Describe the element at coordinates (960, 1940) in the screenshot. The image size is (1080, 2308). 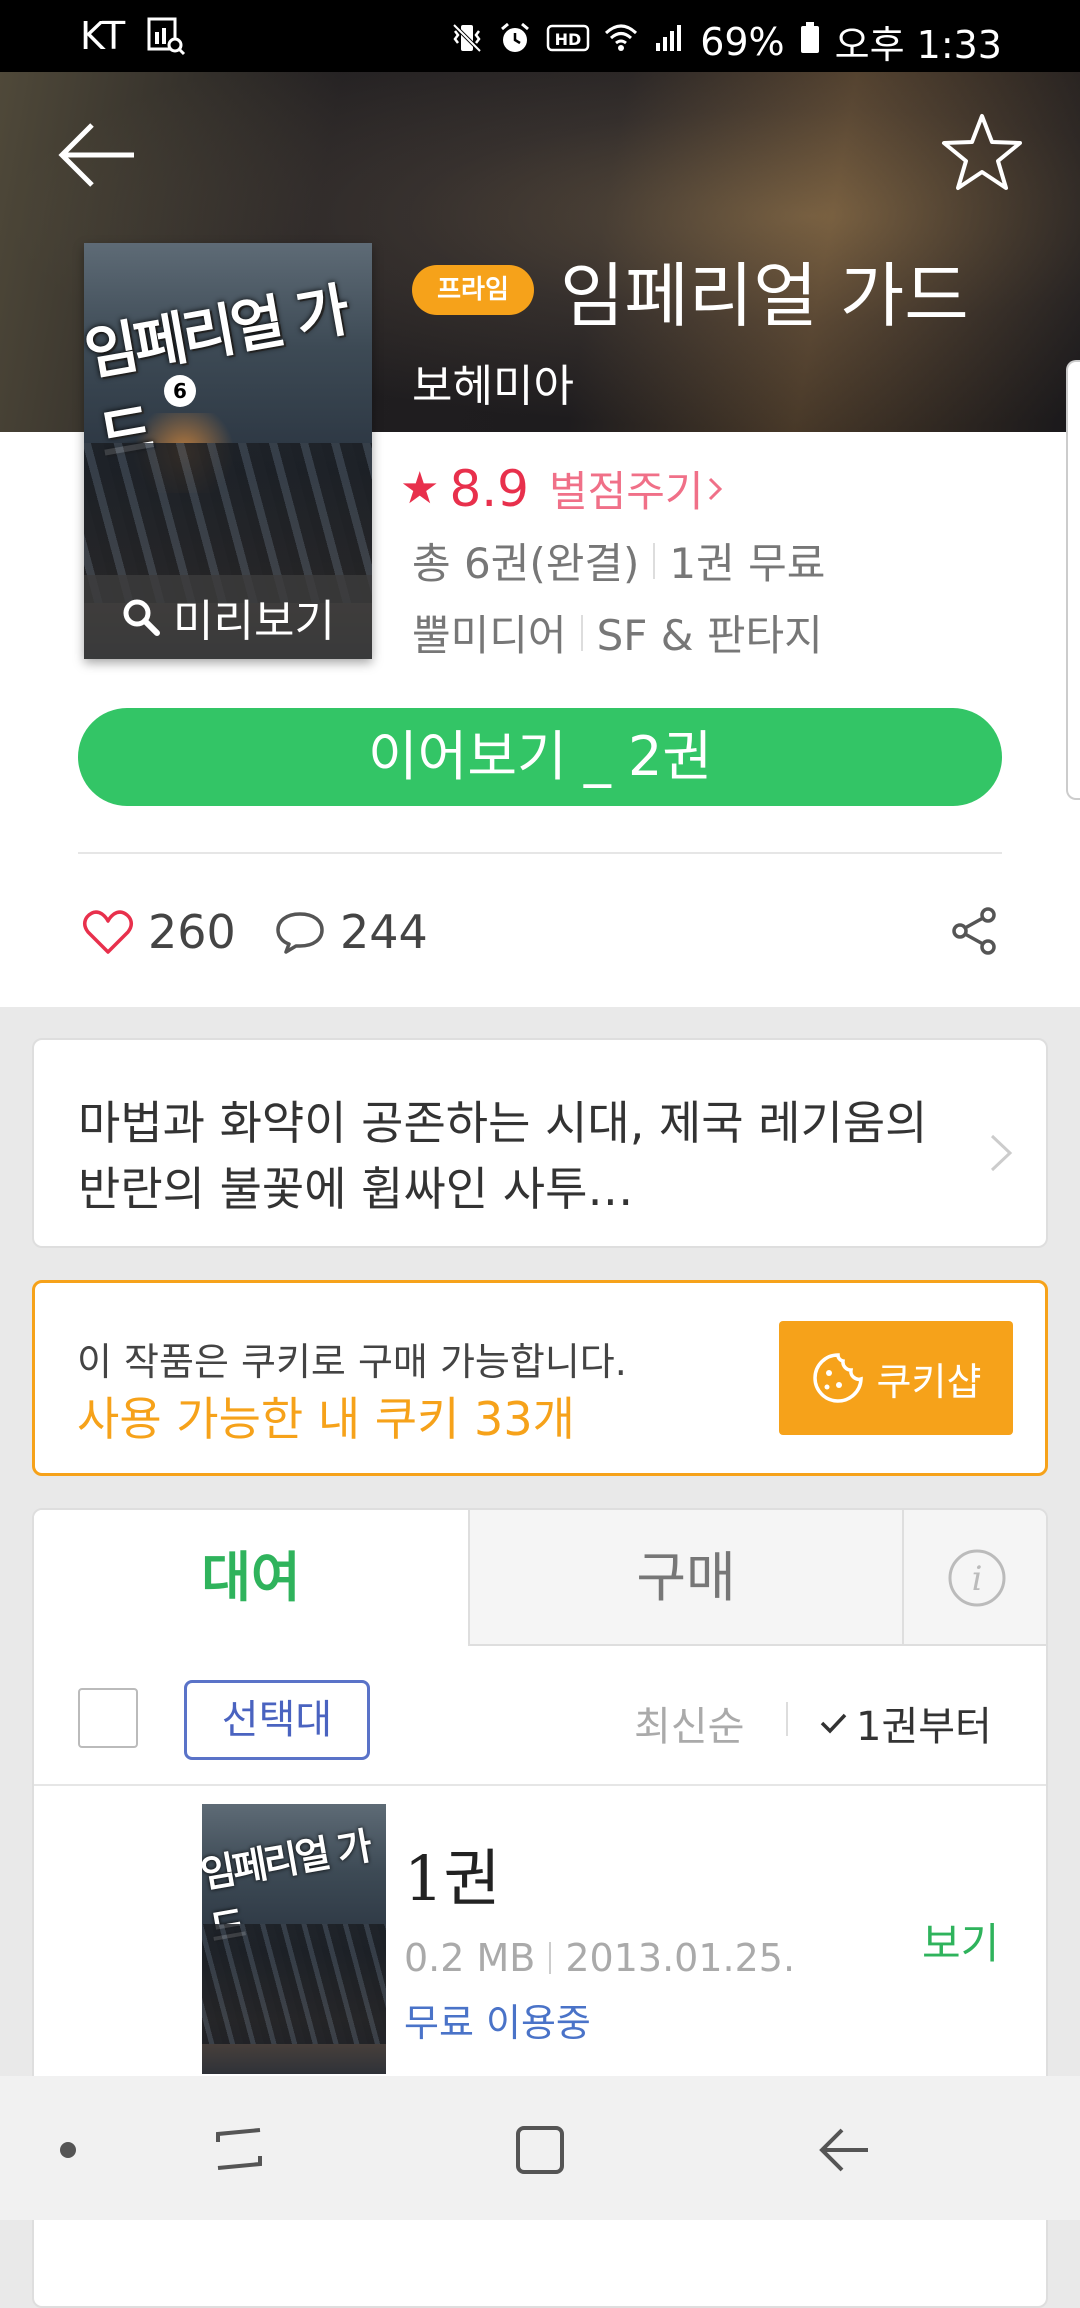
I see `view-button: 보기` at that location.